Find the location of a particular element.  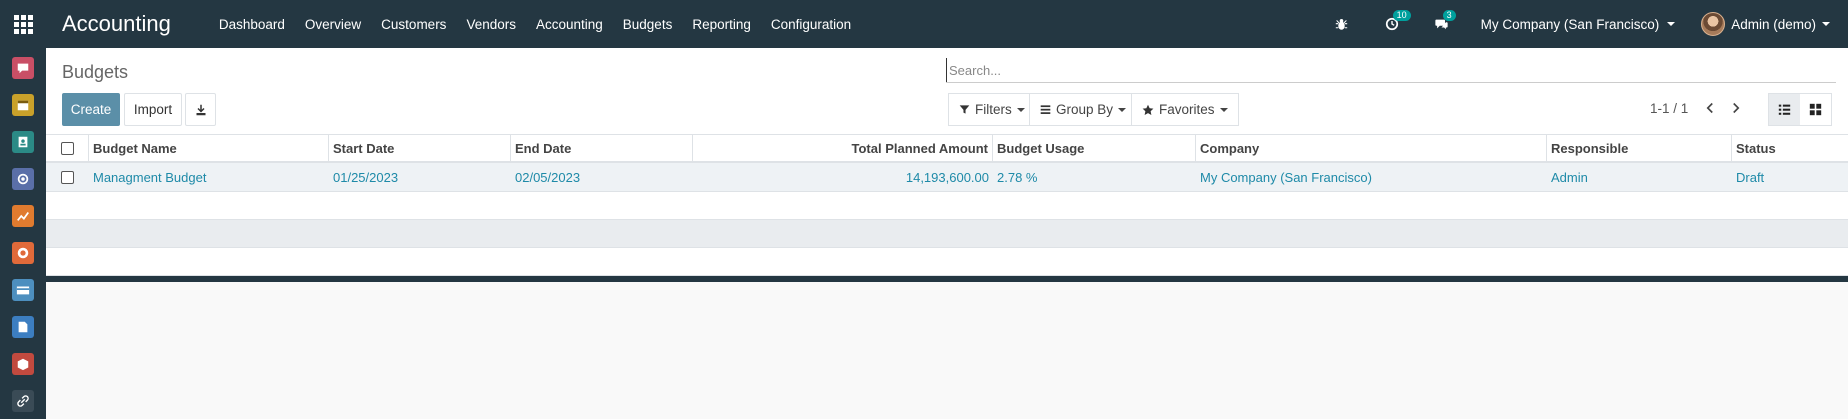

table-footer is located at coordinates (947, 279).